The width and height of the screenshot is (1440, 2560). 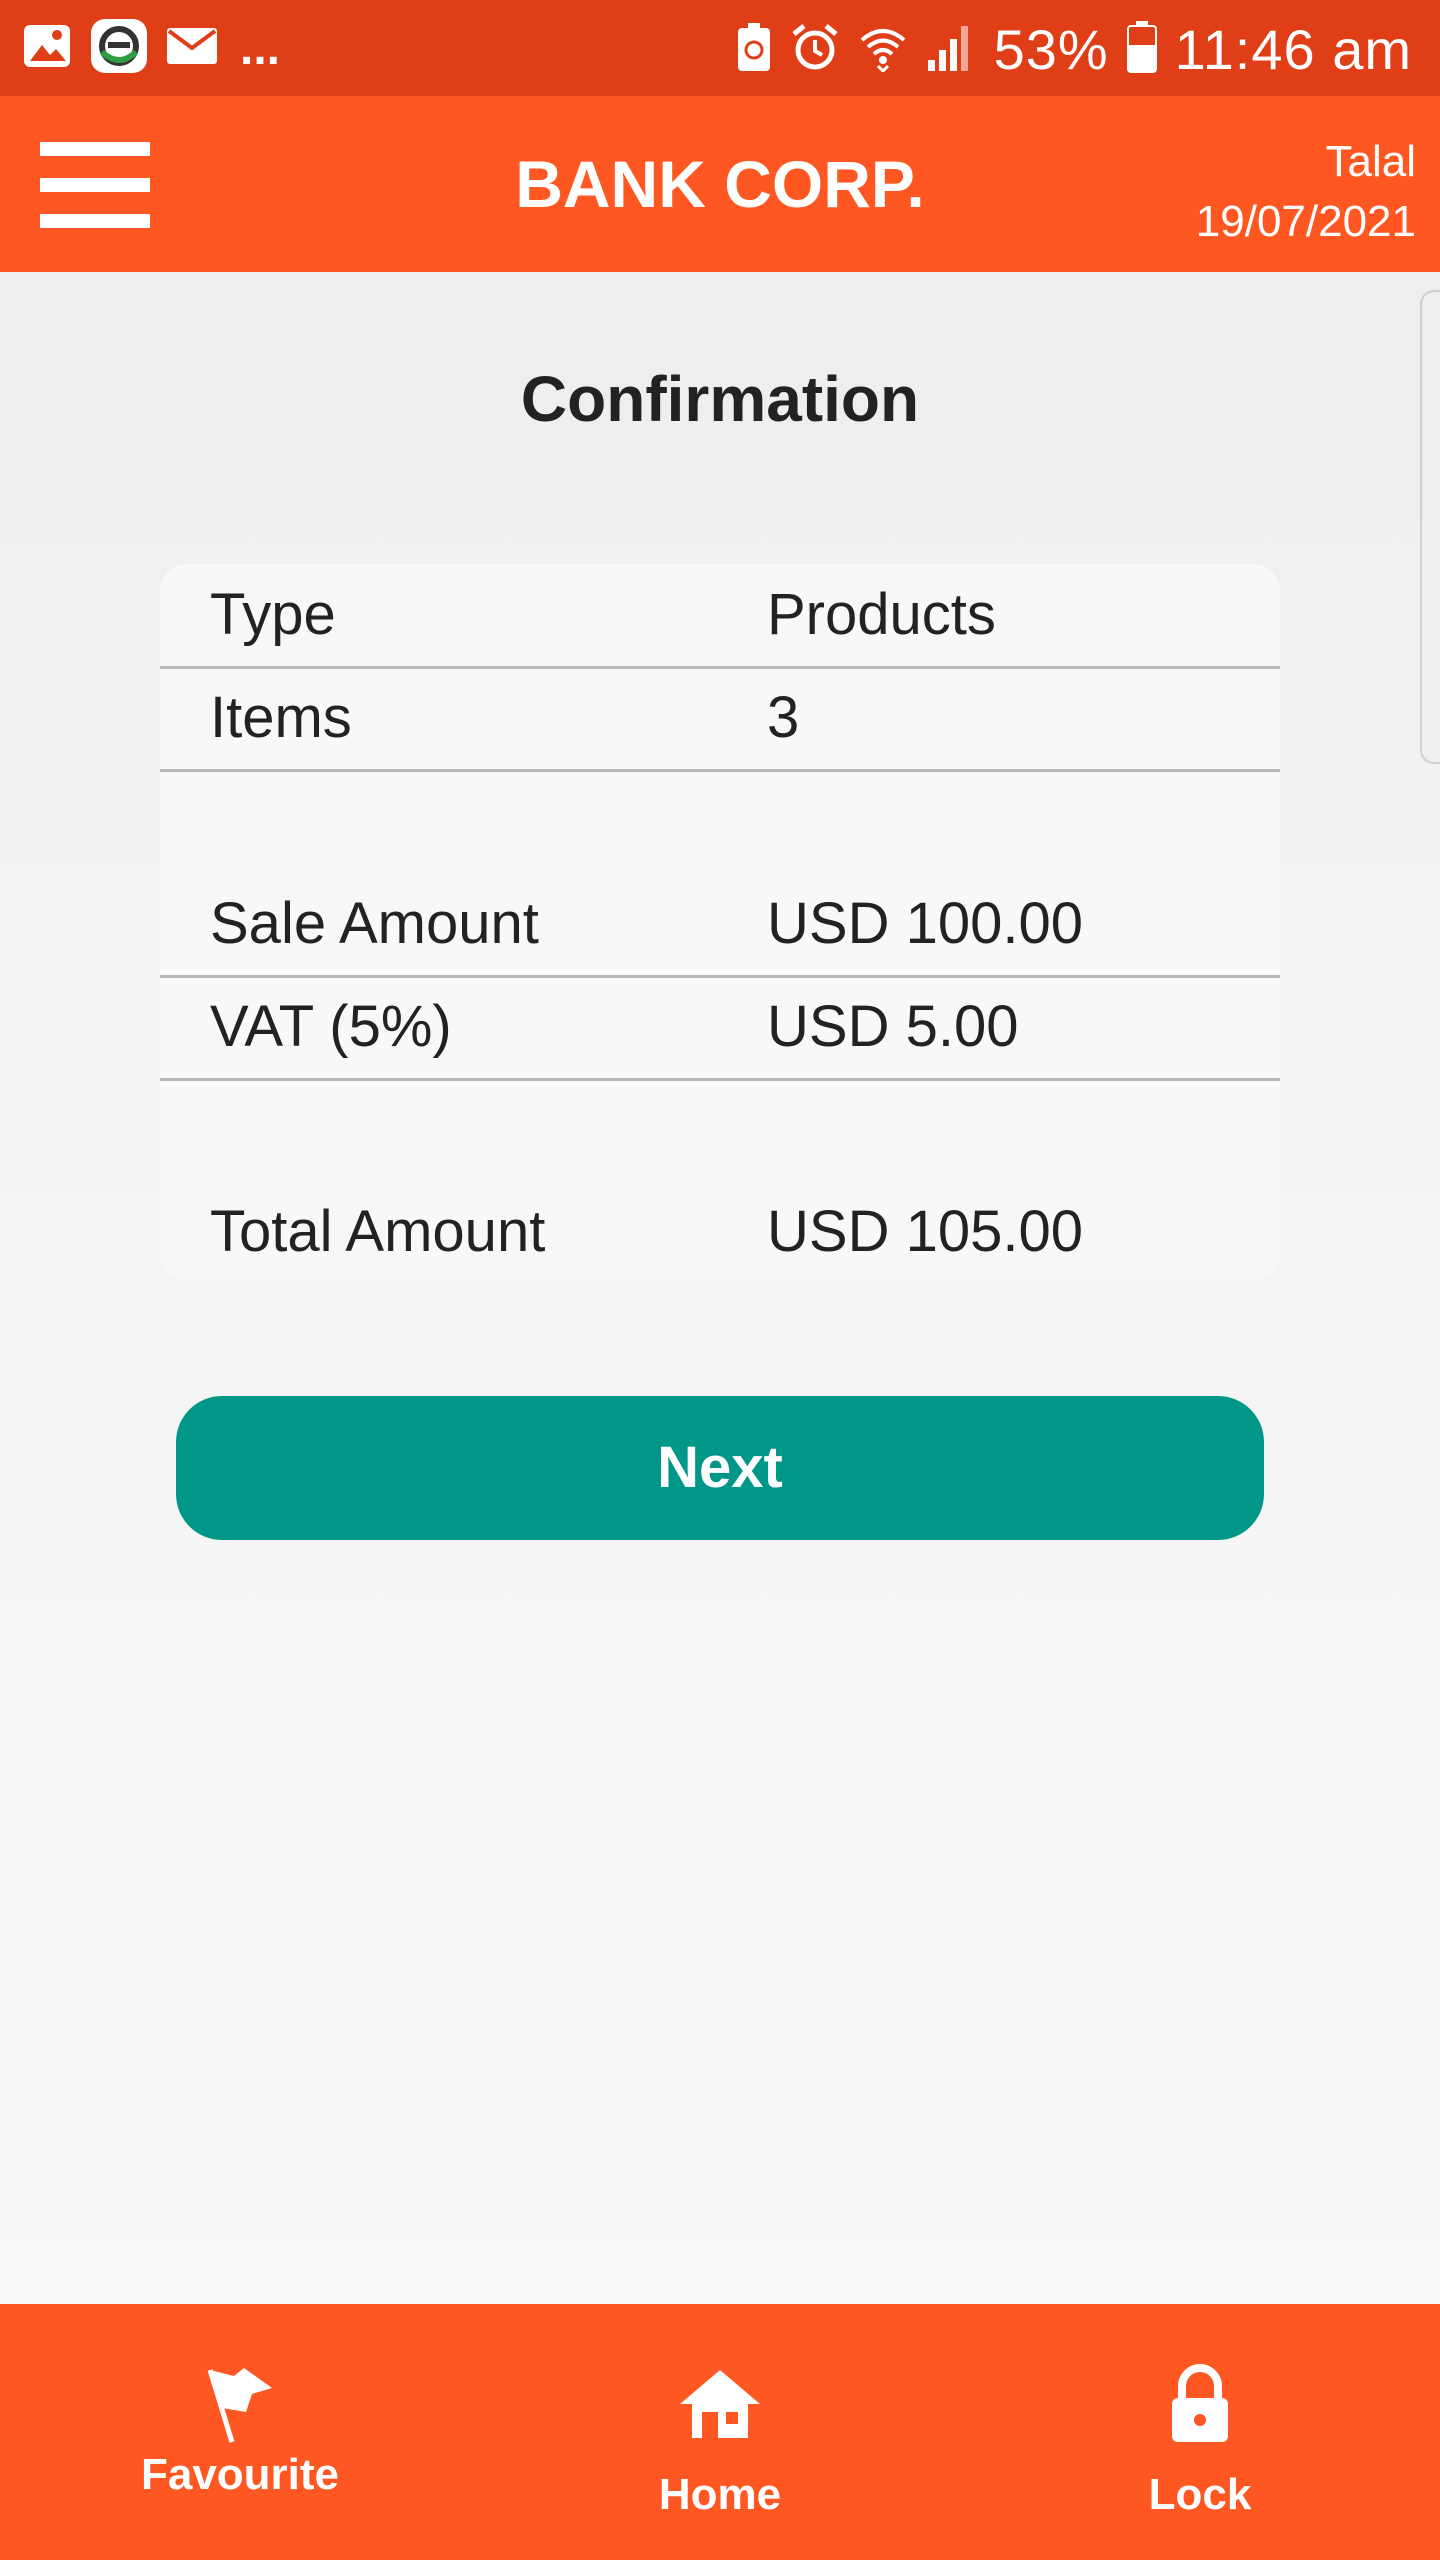 I want to click on user-info: Talal 19/07/2021, so click(x=1306, y=192).